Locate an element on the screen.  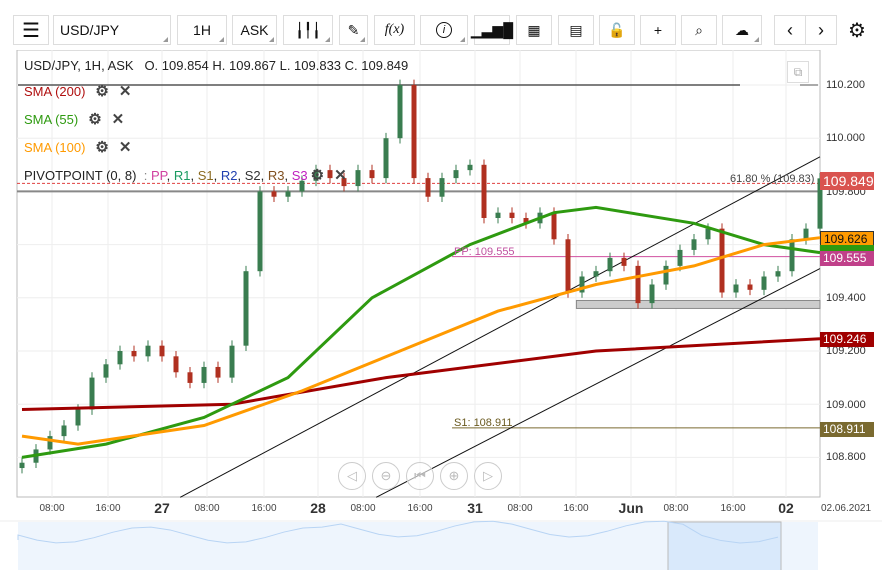
symbol-summary: USD/JPY, 1H, ASK is located at coordinates (79, 65).